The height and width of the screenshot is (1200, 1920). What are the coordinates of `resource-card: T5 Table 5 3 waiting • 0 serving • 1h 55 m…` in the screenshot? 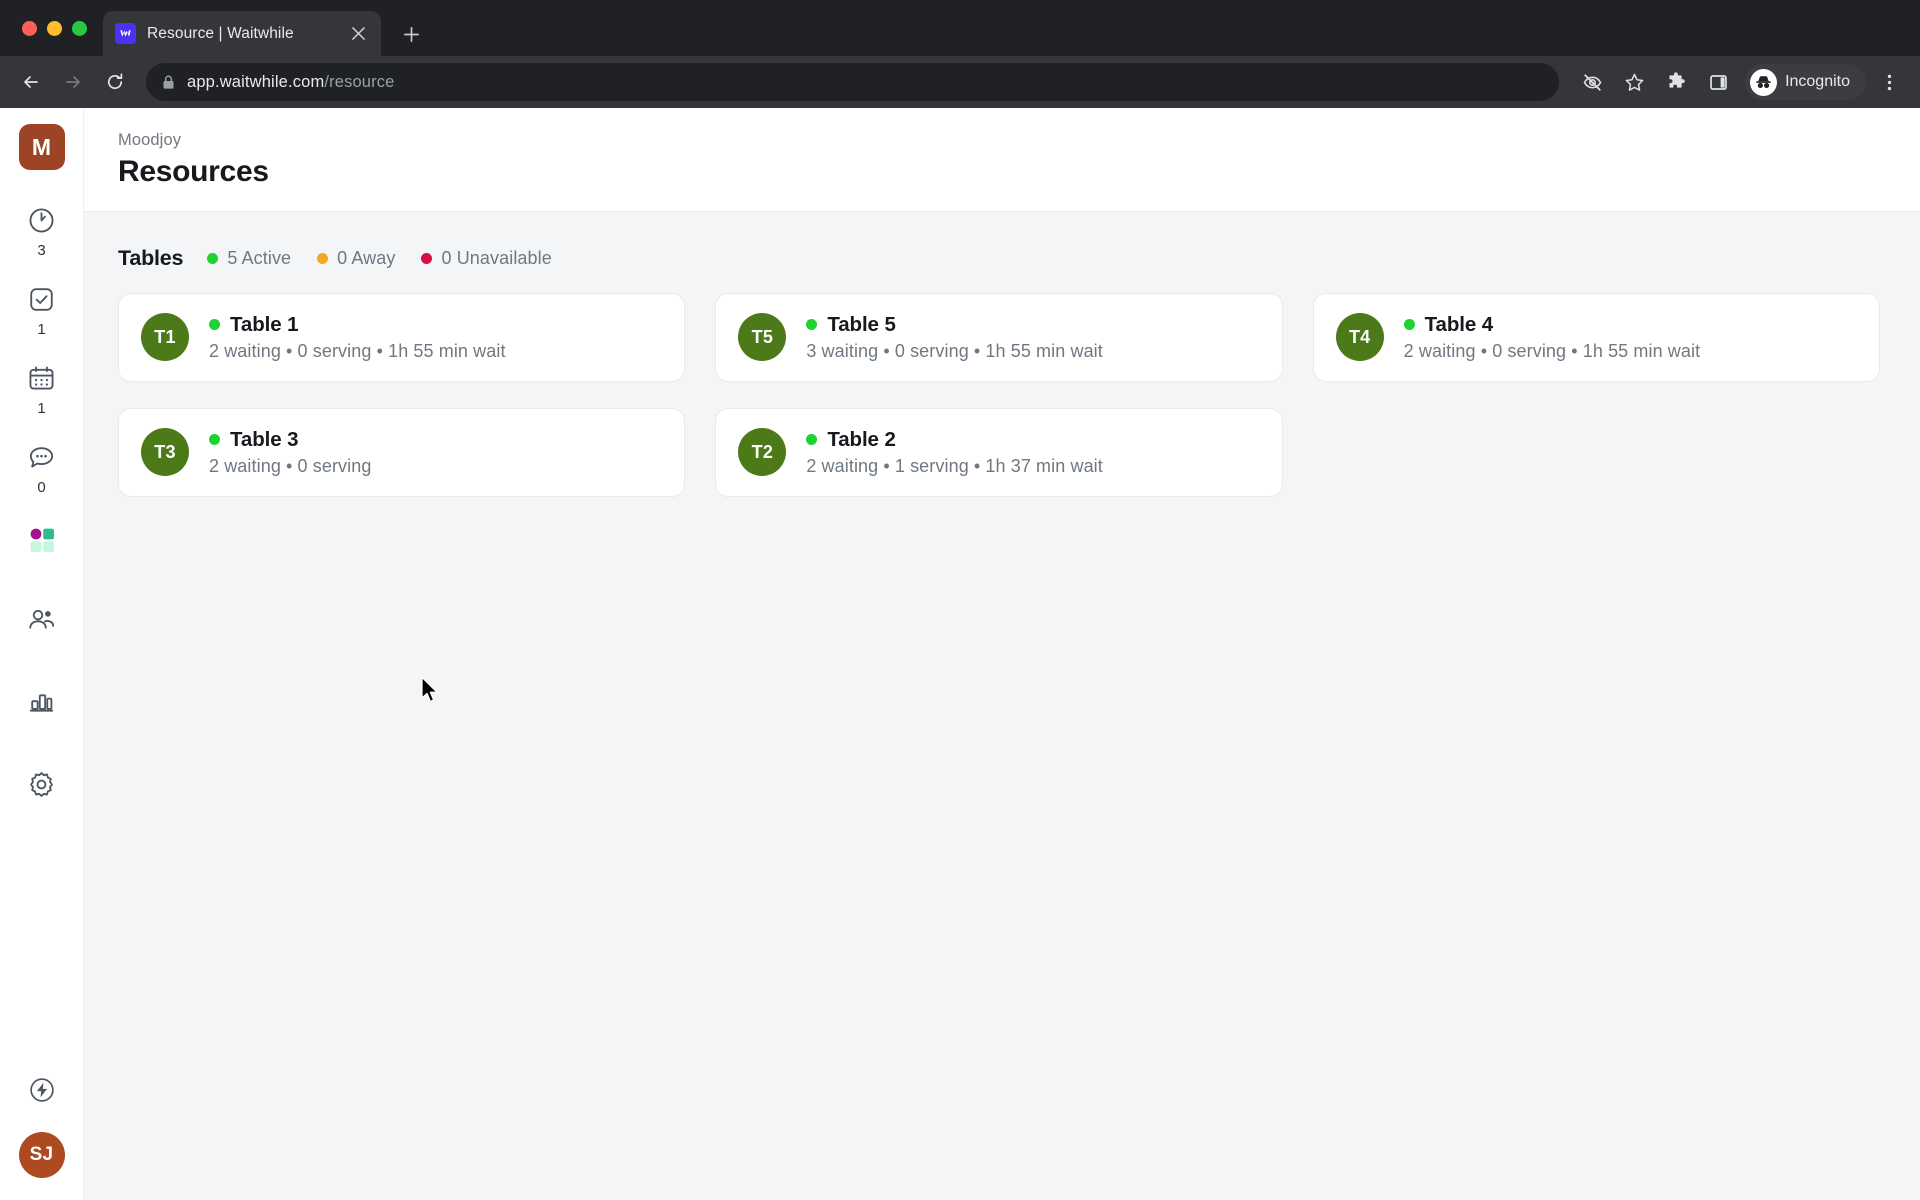 It's located at (999, 337).